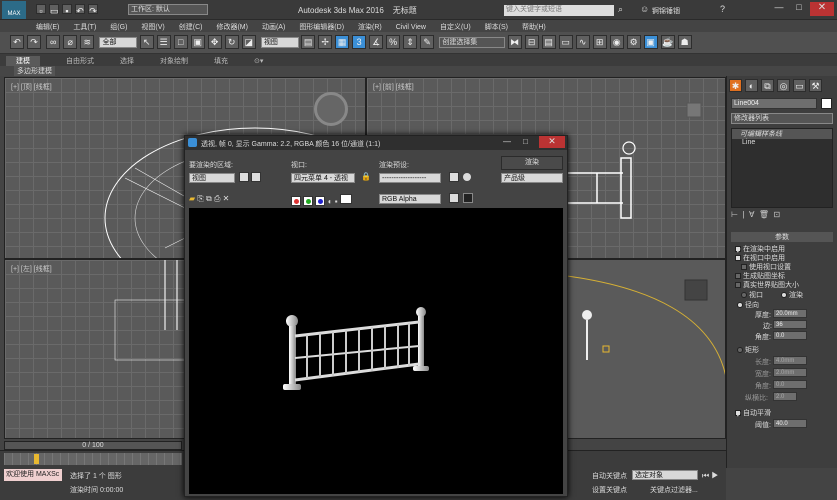  Describe the element at coordinates (244, 177) in the screenshot. I see `edit-region-icon` at that location.